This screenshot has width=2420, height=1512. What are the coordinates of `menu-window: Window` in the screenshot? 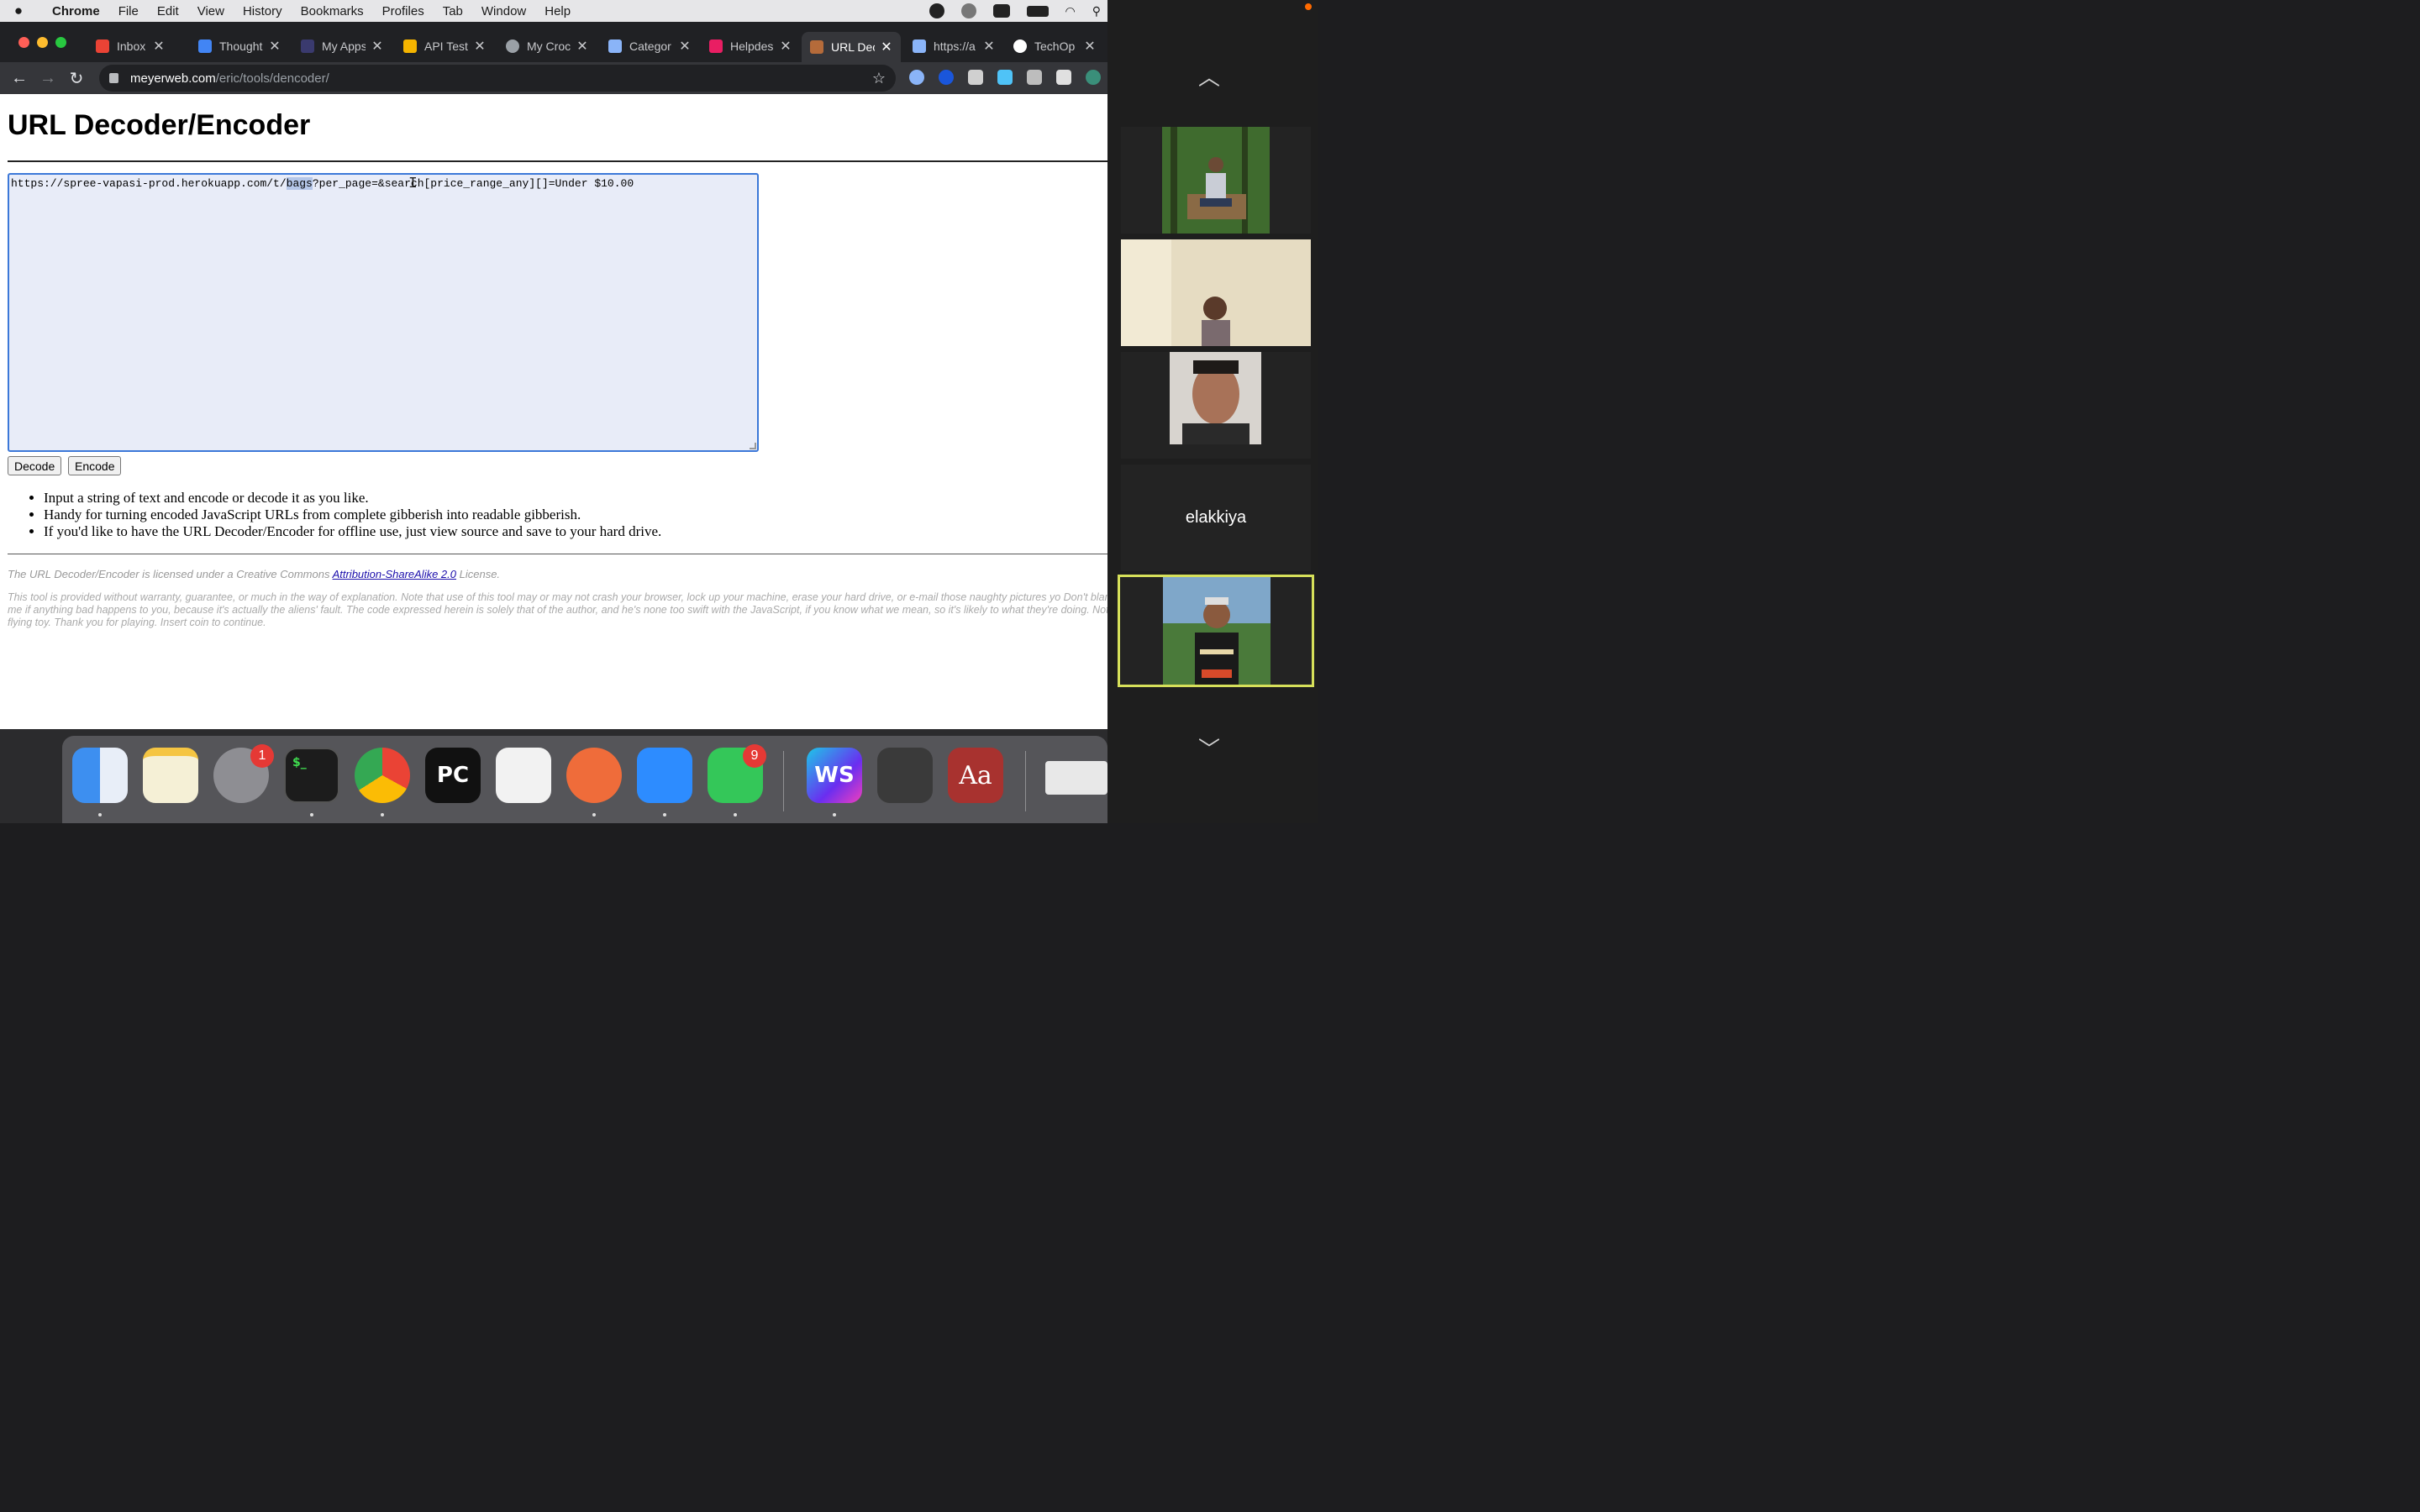 It's located at (503, 11).